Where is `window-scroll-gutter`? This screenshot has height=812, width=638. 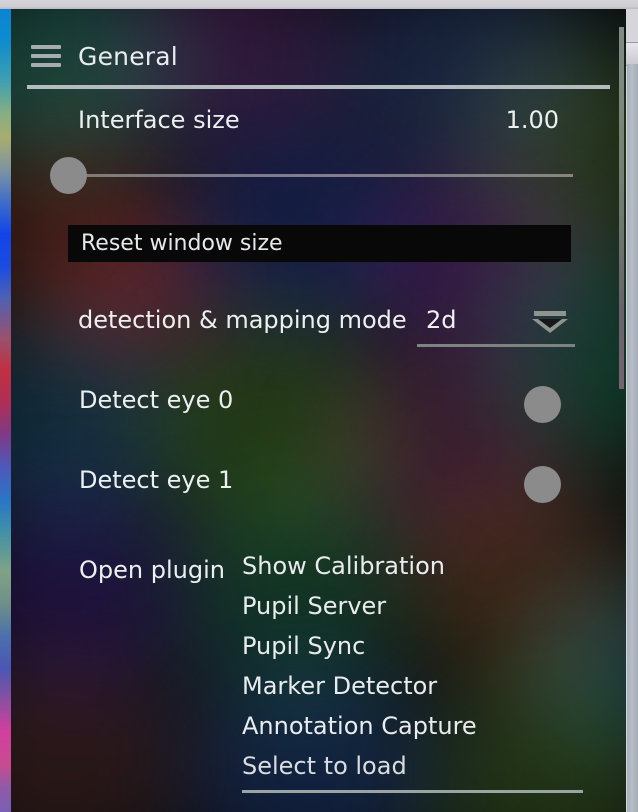
window-scroll-gutter is located at coordinates (632, 410).